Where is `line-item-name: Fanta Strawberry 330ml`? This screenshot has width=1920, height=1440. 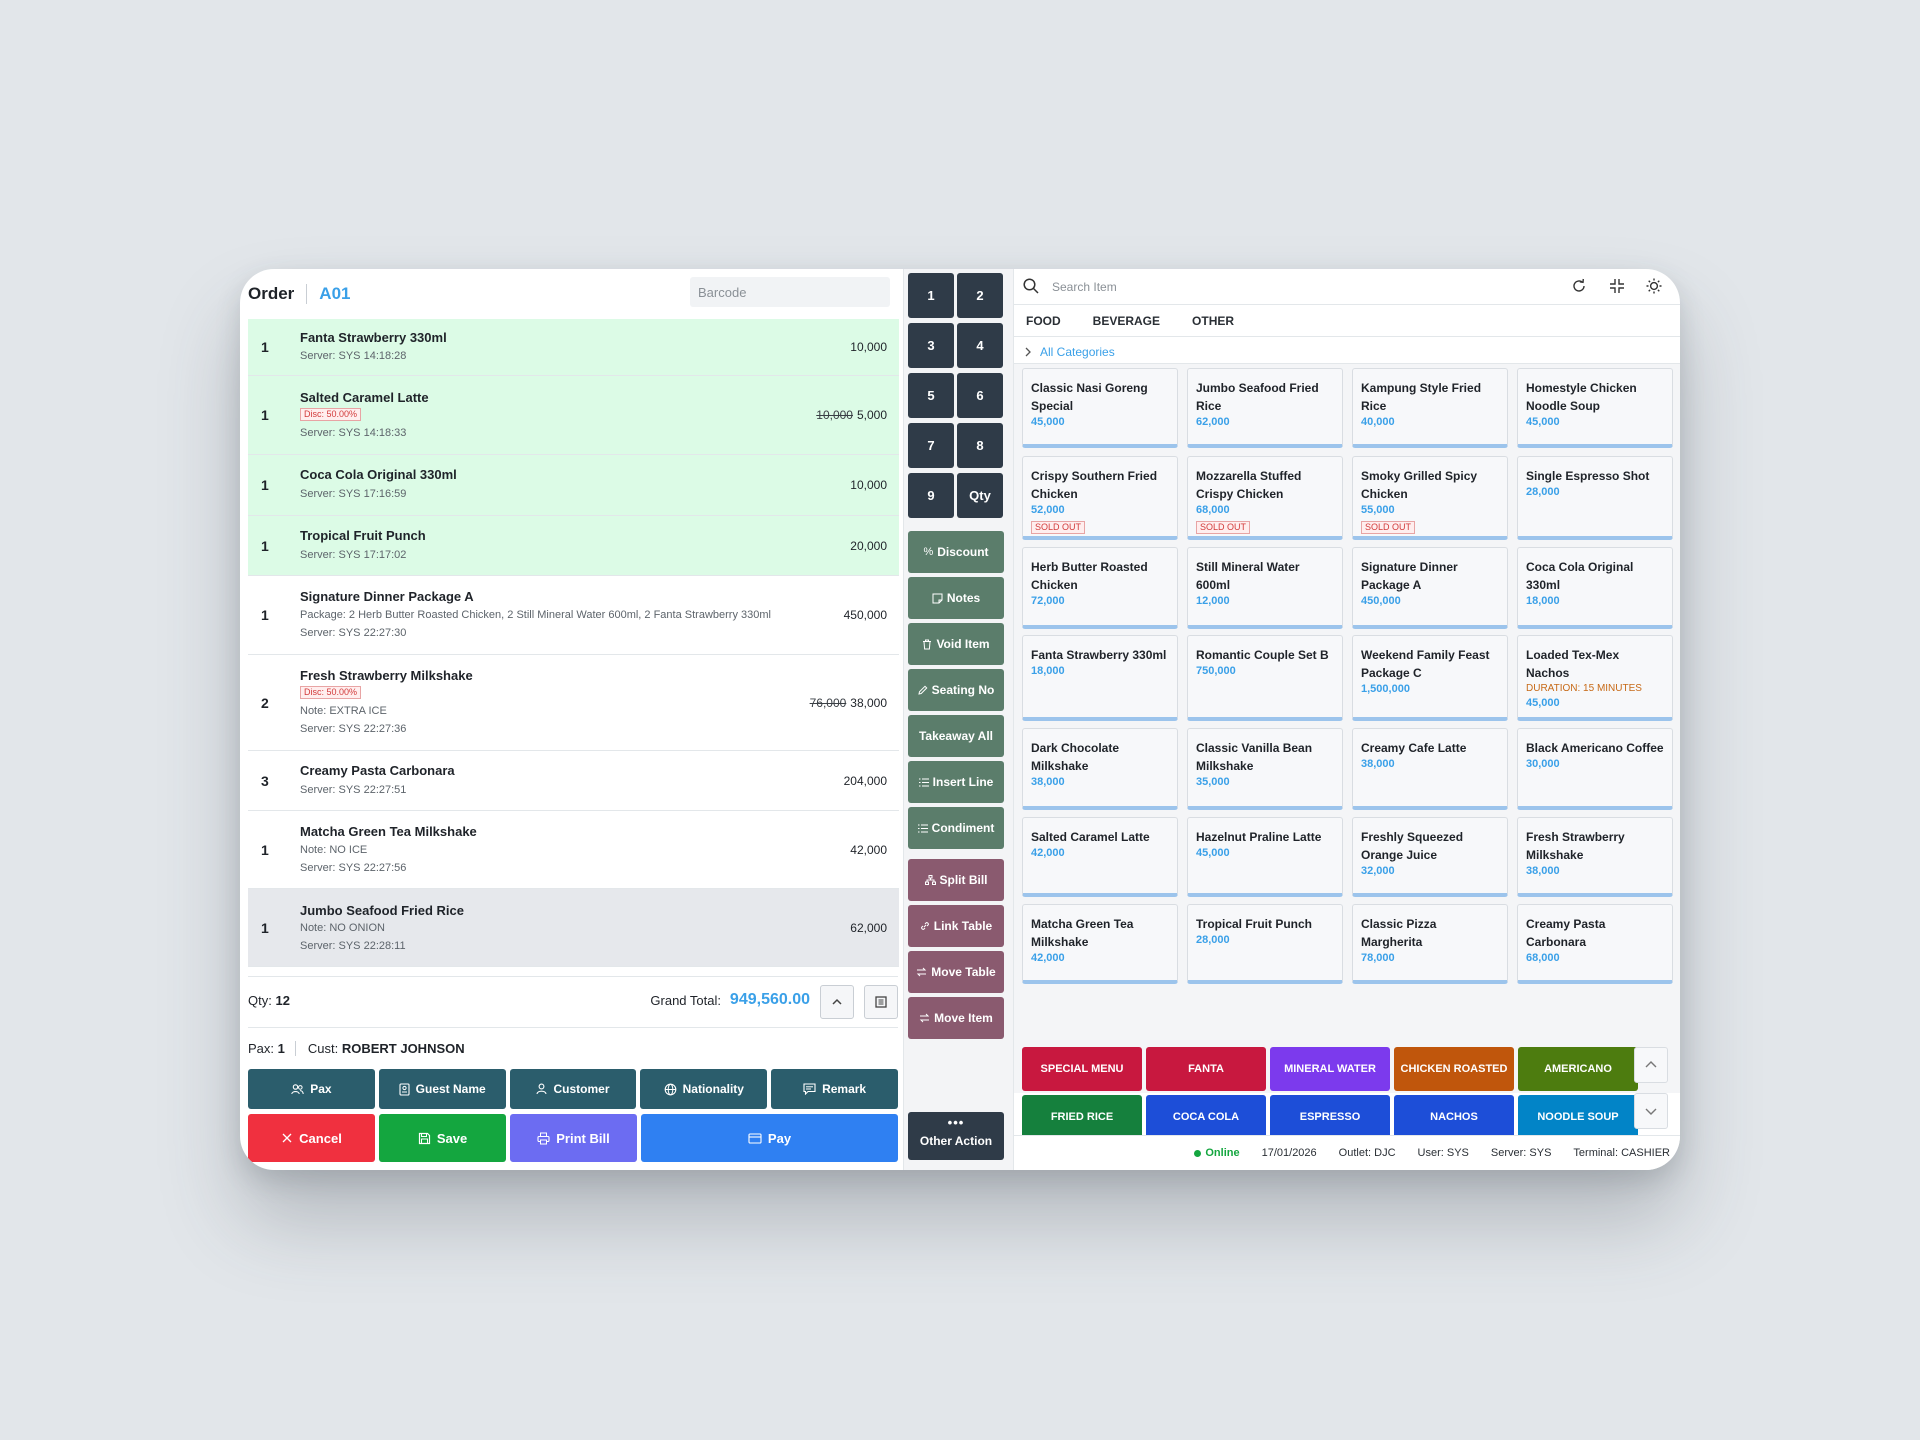 line-item-name: Fanta Strawberry 330ml is located at coordinates (373, 337).